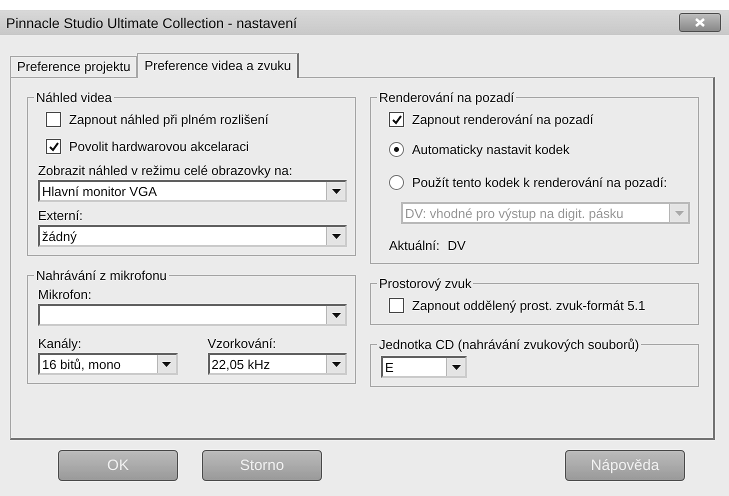 The image size is (729, 496). What do you see at coordinates (168, 119) in the screenshot?
I see `checkbox-label: Zapnout náhled při plném rozlišení` at bounding box center [168, 119].